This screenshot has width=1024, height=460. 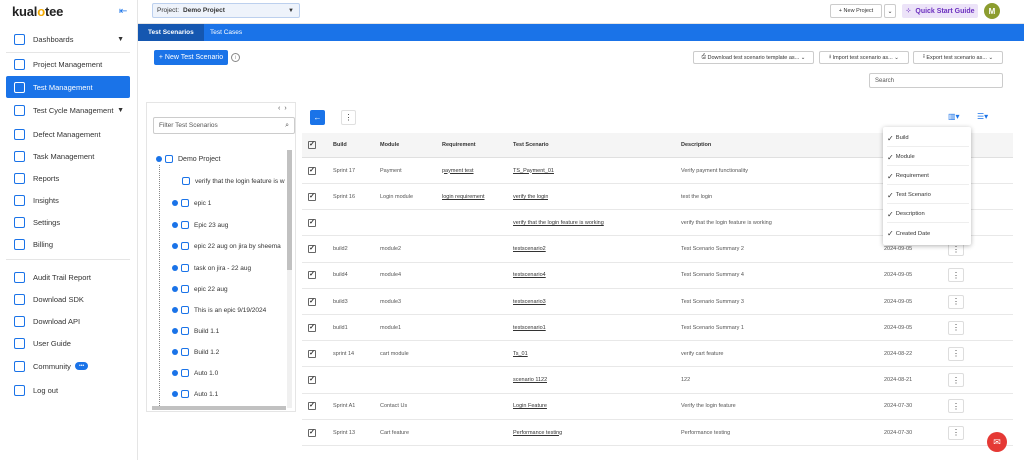 What do you see at coordinates (530, 406) in the screenshot?
I see `cell-scenario-text: Login Feature` at bounding box center [530, 406].